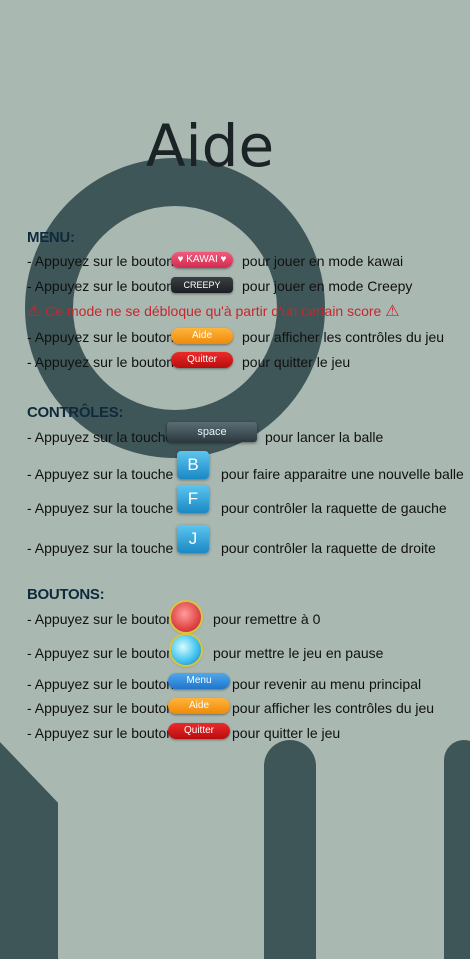 Image resolution: width=470 pixels, height=959 pixels. I want to click on row-suffix: pour contrôler la raquette de droite, so click(328, 548).